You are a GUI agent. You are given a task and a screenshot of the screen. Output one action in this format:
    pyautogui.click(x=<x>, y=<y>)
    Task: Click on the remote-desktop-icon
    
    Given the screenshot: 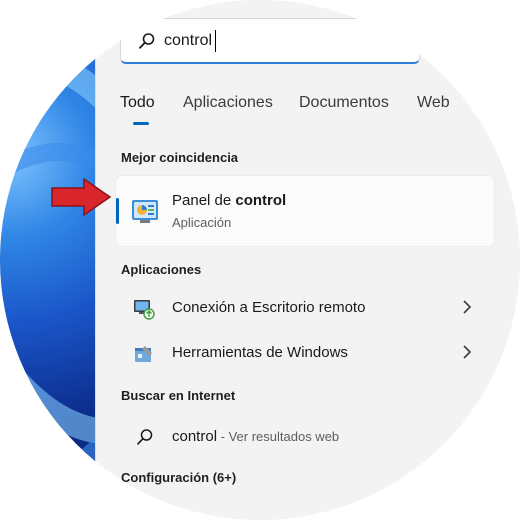 What is the action you would take?
    pyautogui.click(x=144, y=310)
    